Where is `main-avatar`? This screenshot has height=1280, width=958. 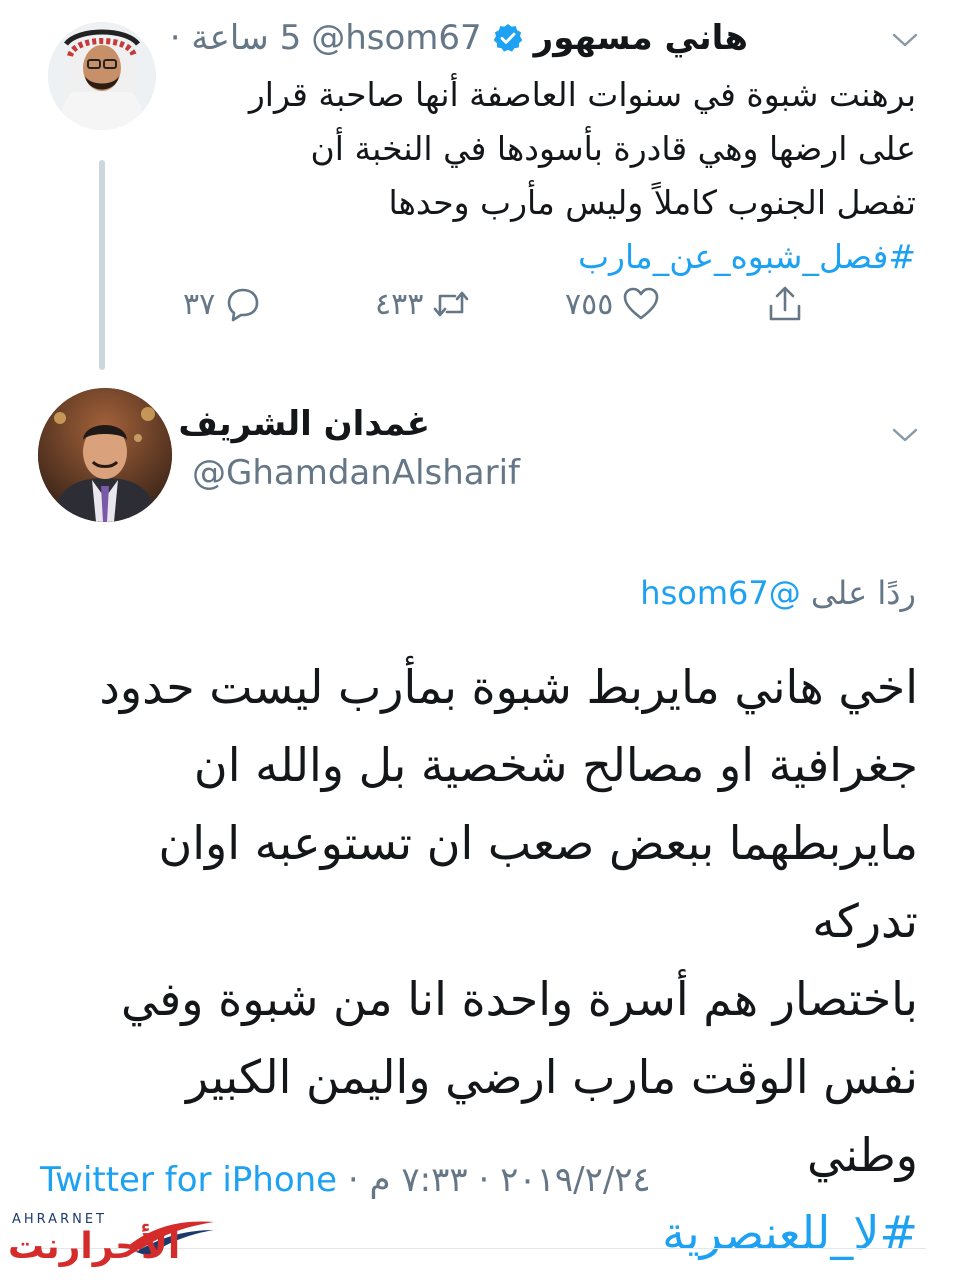 main-avatar is located at coordinates (105, 455).